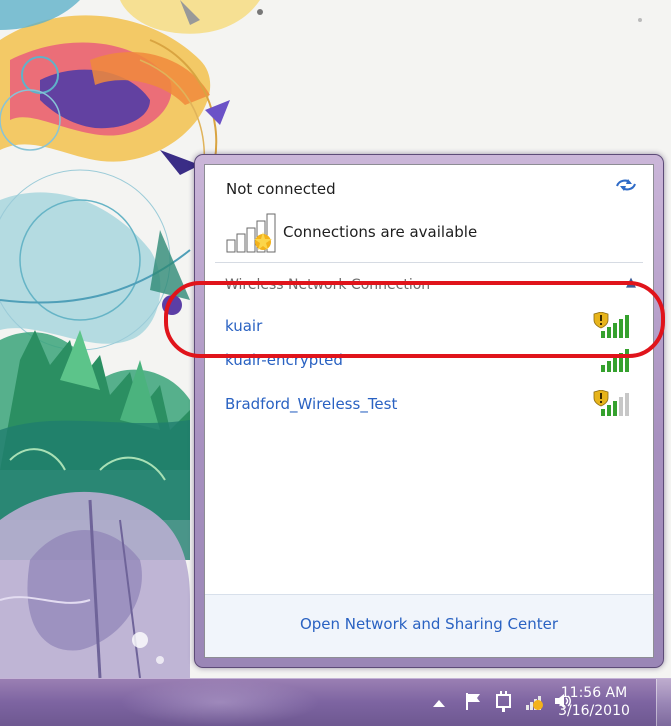  I want to click on clock-date: 3/16/2010, so click(594, 711).